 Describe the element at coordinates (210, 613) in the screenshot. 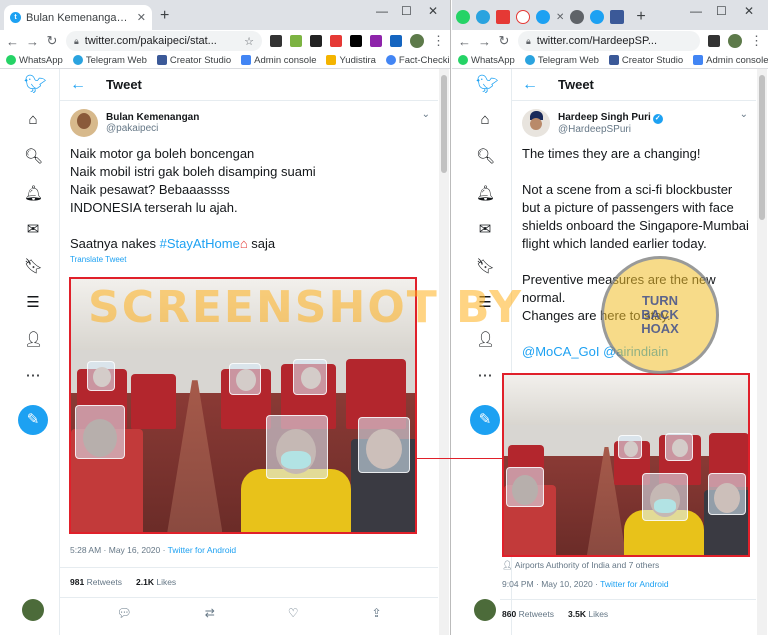

I see `retweet-icon: ⇄` at that location.